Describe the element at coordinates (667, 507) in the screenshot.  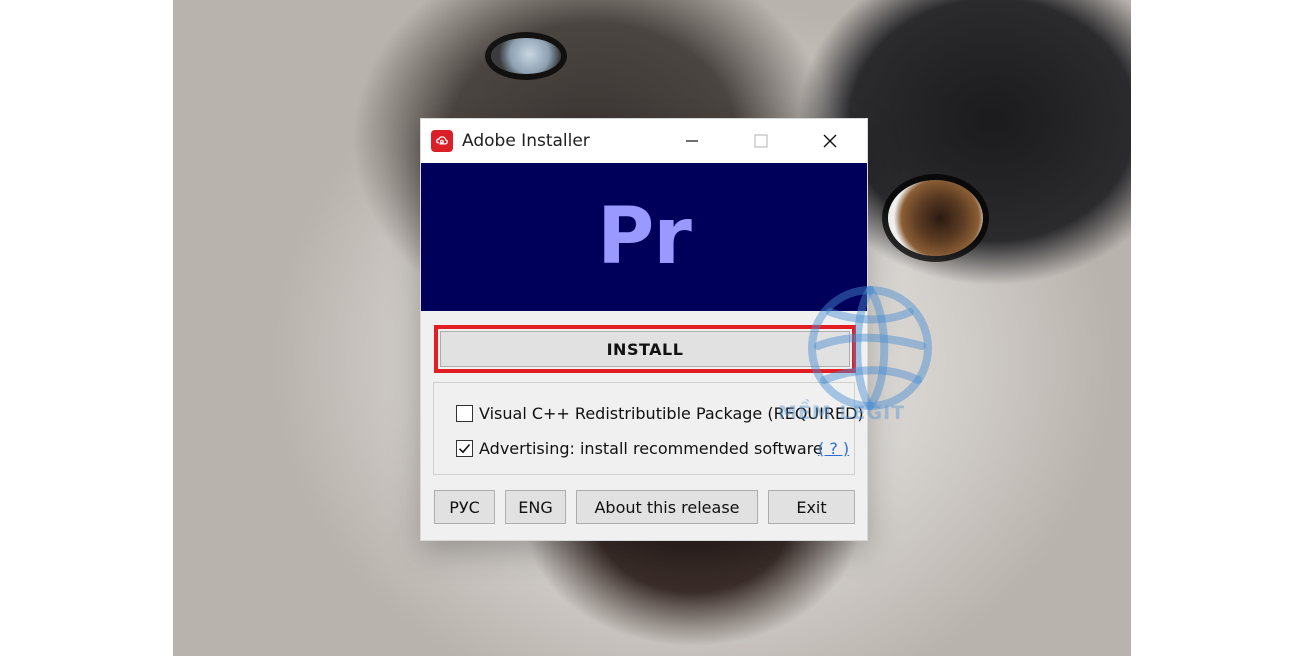
I see `about-release-button: About this release` at that location.